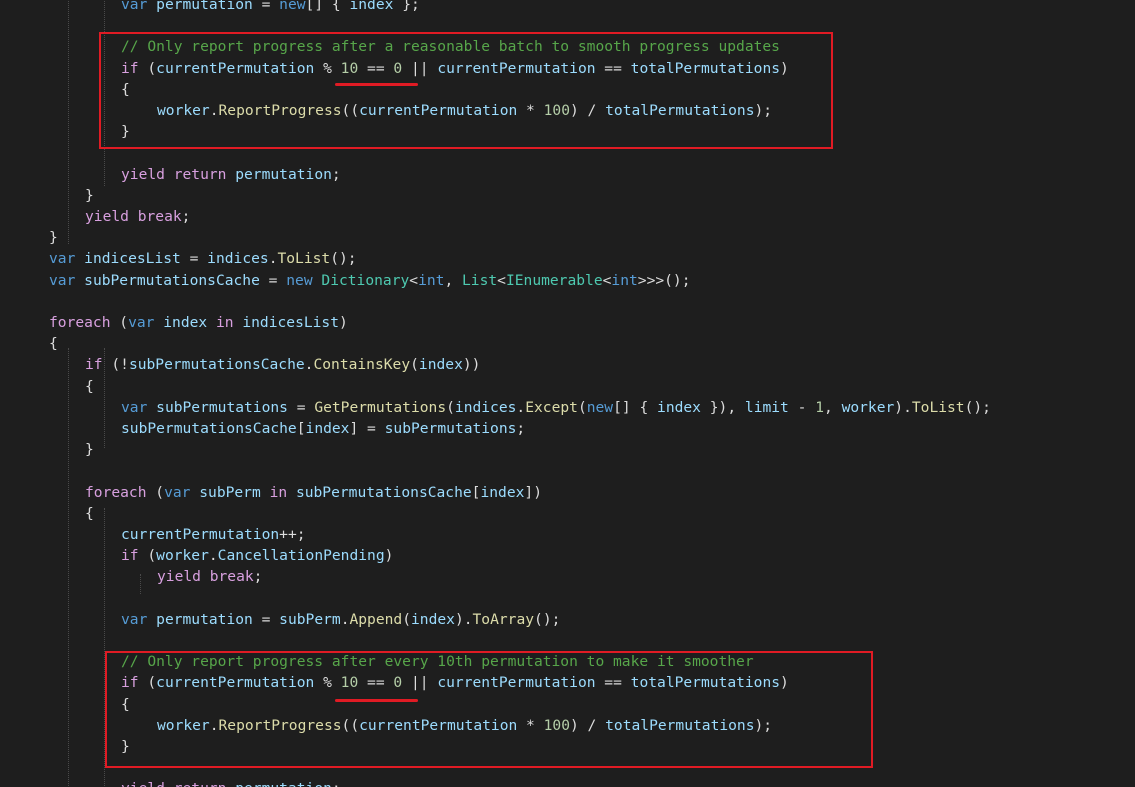 The height and width of the screenshot is (787, 1135). What do you see at coordinates (376, 700) in the screenshot?
I see `annotation-underline-bottom` at bounding box center [376, 700].